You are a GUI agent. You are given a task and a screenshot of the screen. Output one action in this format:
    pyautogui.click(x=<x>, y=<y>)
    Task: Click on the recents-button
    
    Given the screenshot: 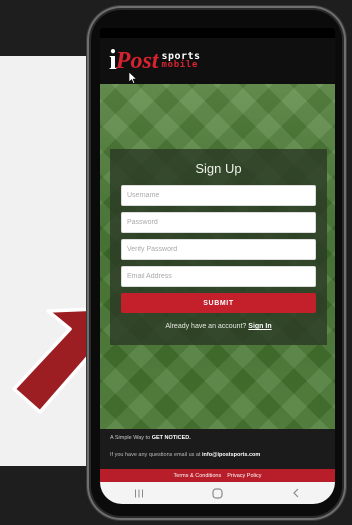 What is the action you would take?
    pyautogui.click(x=139, y=493)
    